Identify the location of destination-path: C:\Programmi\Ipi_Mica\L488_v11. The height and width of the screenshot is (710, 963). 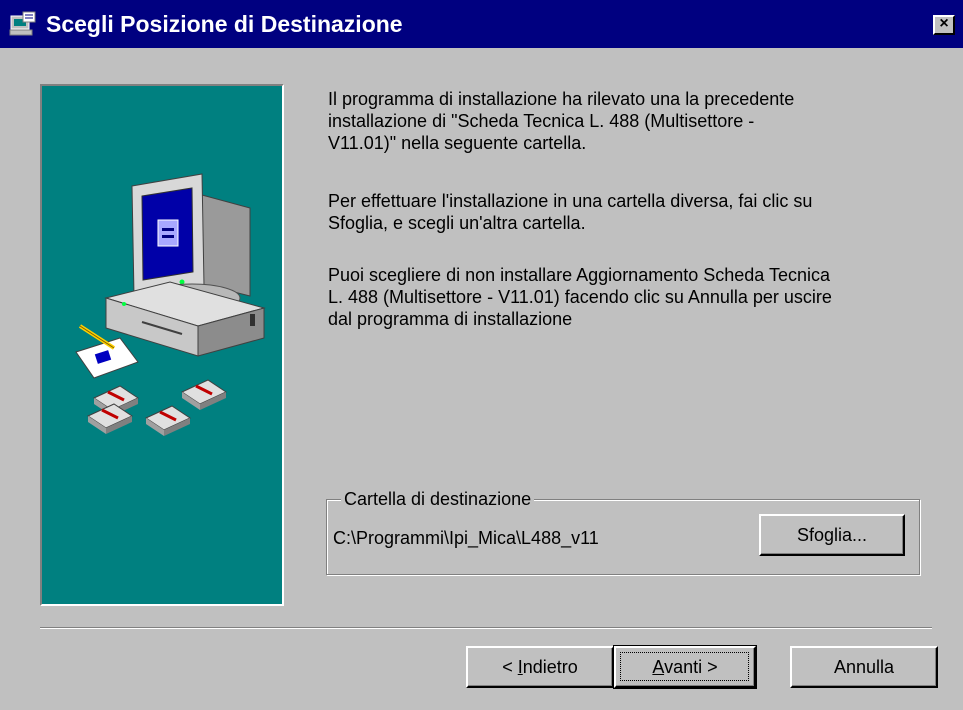
(466, 538).